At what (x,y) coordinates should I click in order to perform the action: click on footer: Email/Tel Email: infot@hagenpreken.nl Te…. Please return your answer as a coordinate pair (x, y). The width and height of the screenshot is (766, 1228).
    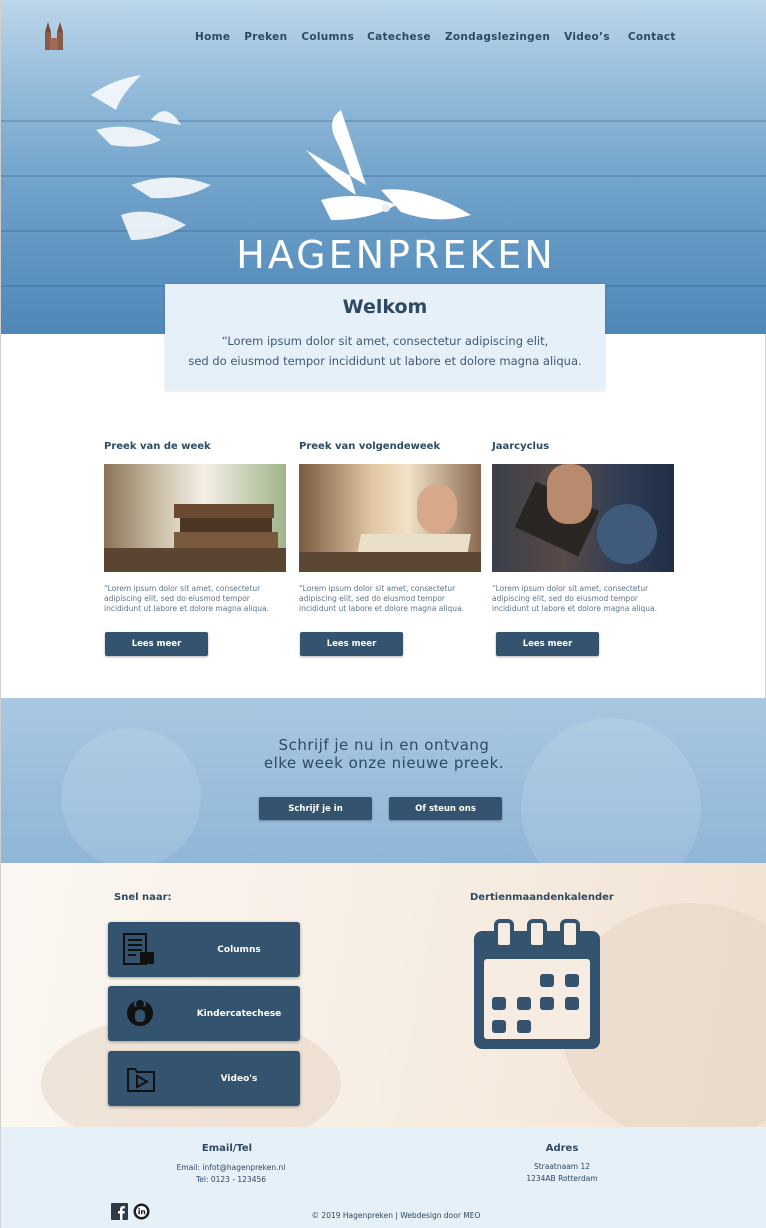
    Looking at the image, I should click on (383, 1177).